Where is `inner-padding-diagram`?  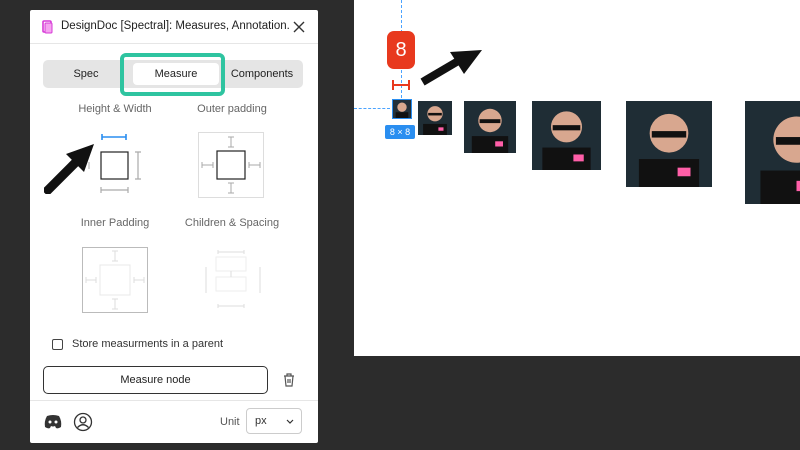
inner-padding-diagram is located at coordinates (115, 280).